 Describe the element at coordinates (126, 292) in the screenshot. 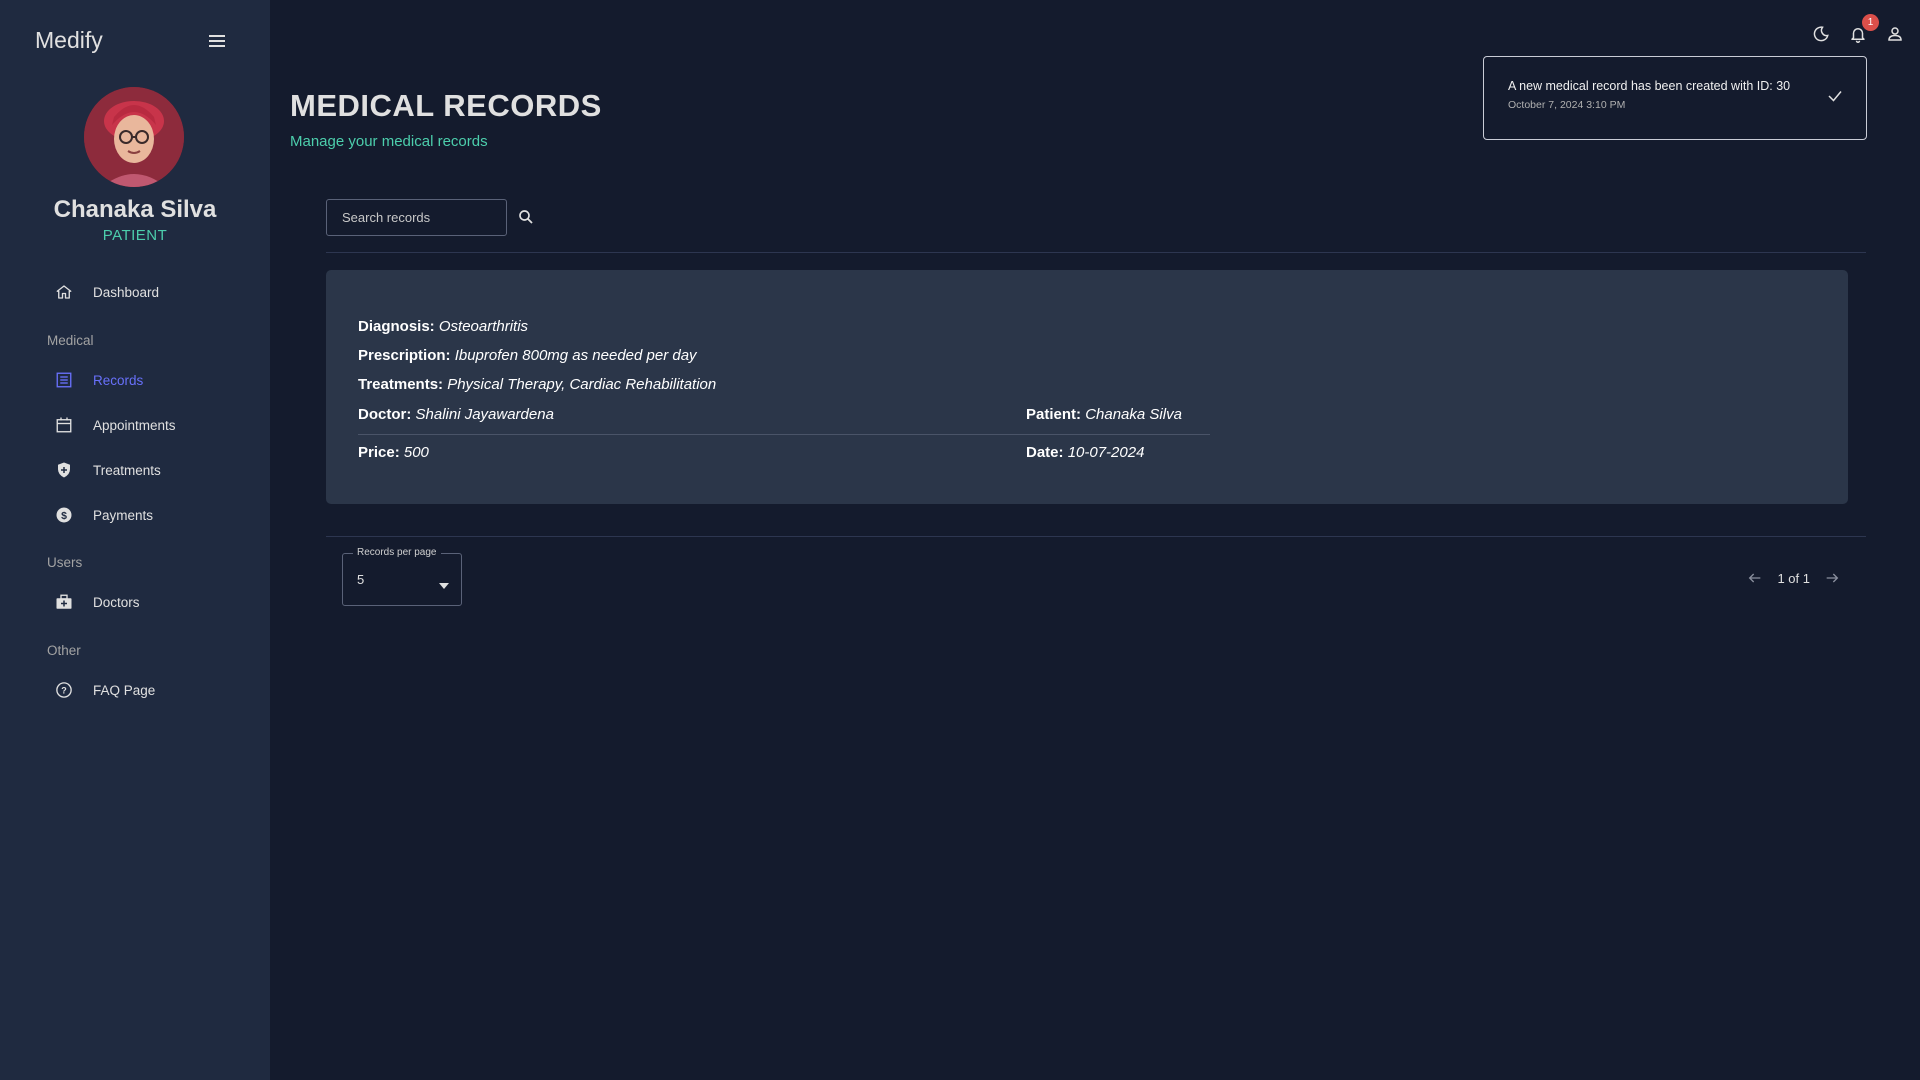

I see `sidebar-item-label: Dashboard` at that location.